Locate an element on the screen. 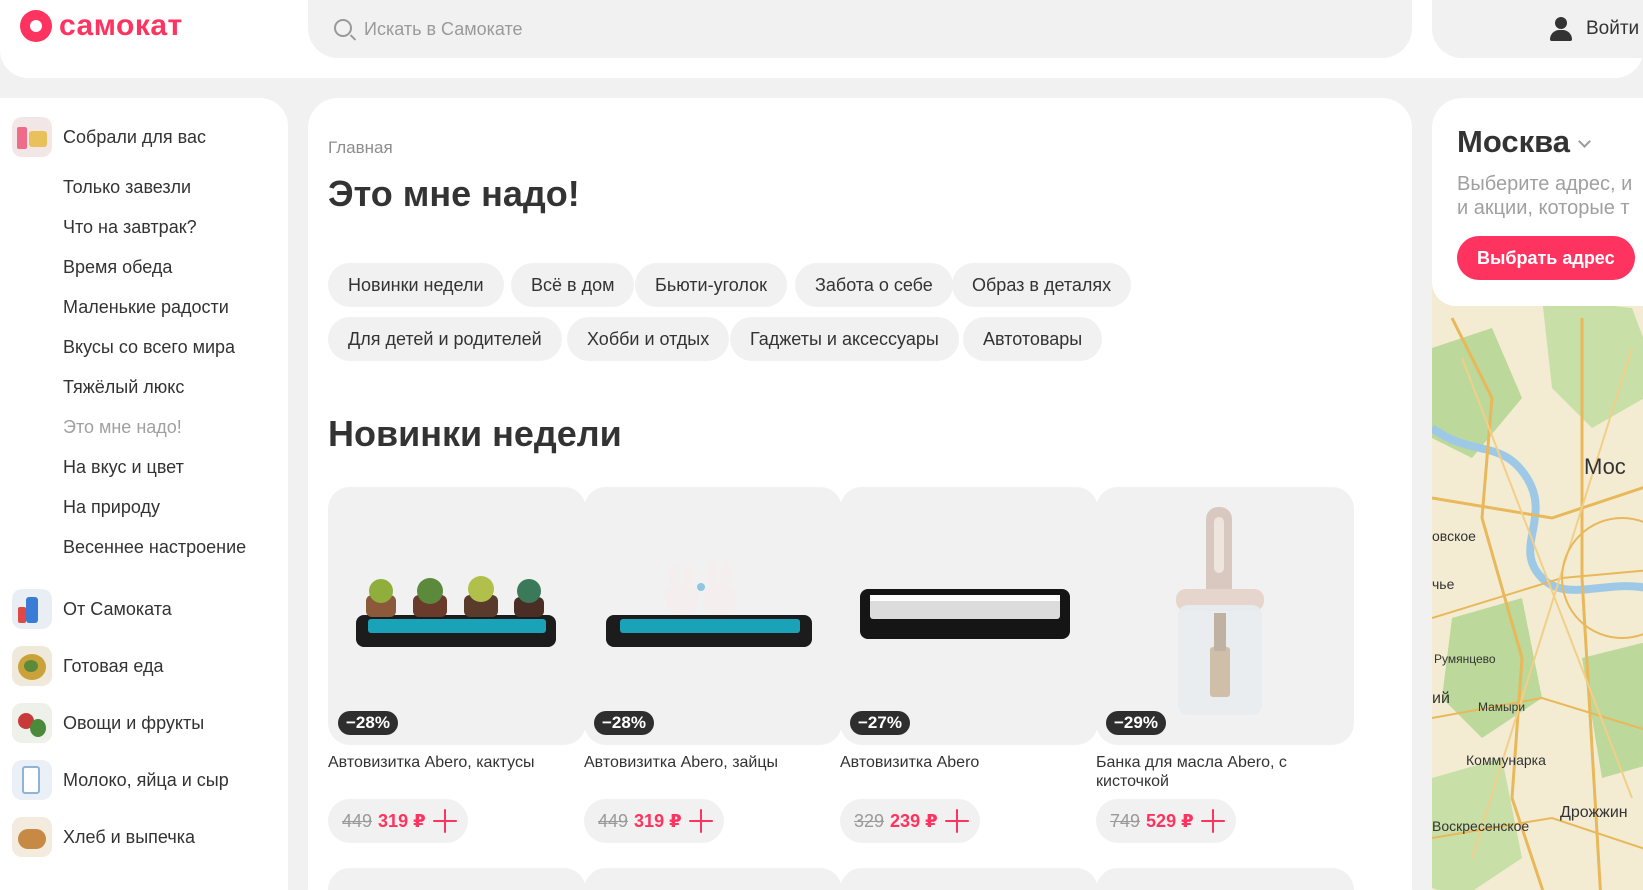  chip-auto-goods: Автотовары is located at coordinates (1033, 339).